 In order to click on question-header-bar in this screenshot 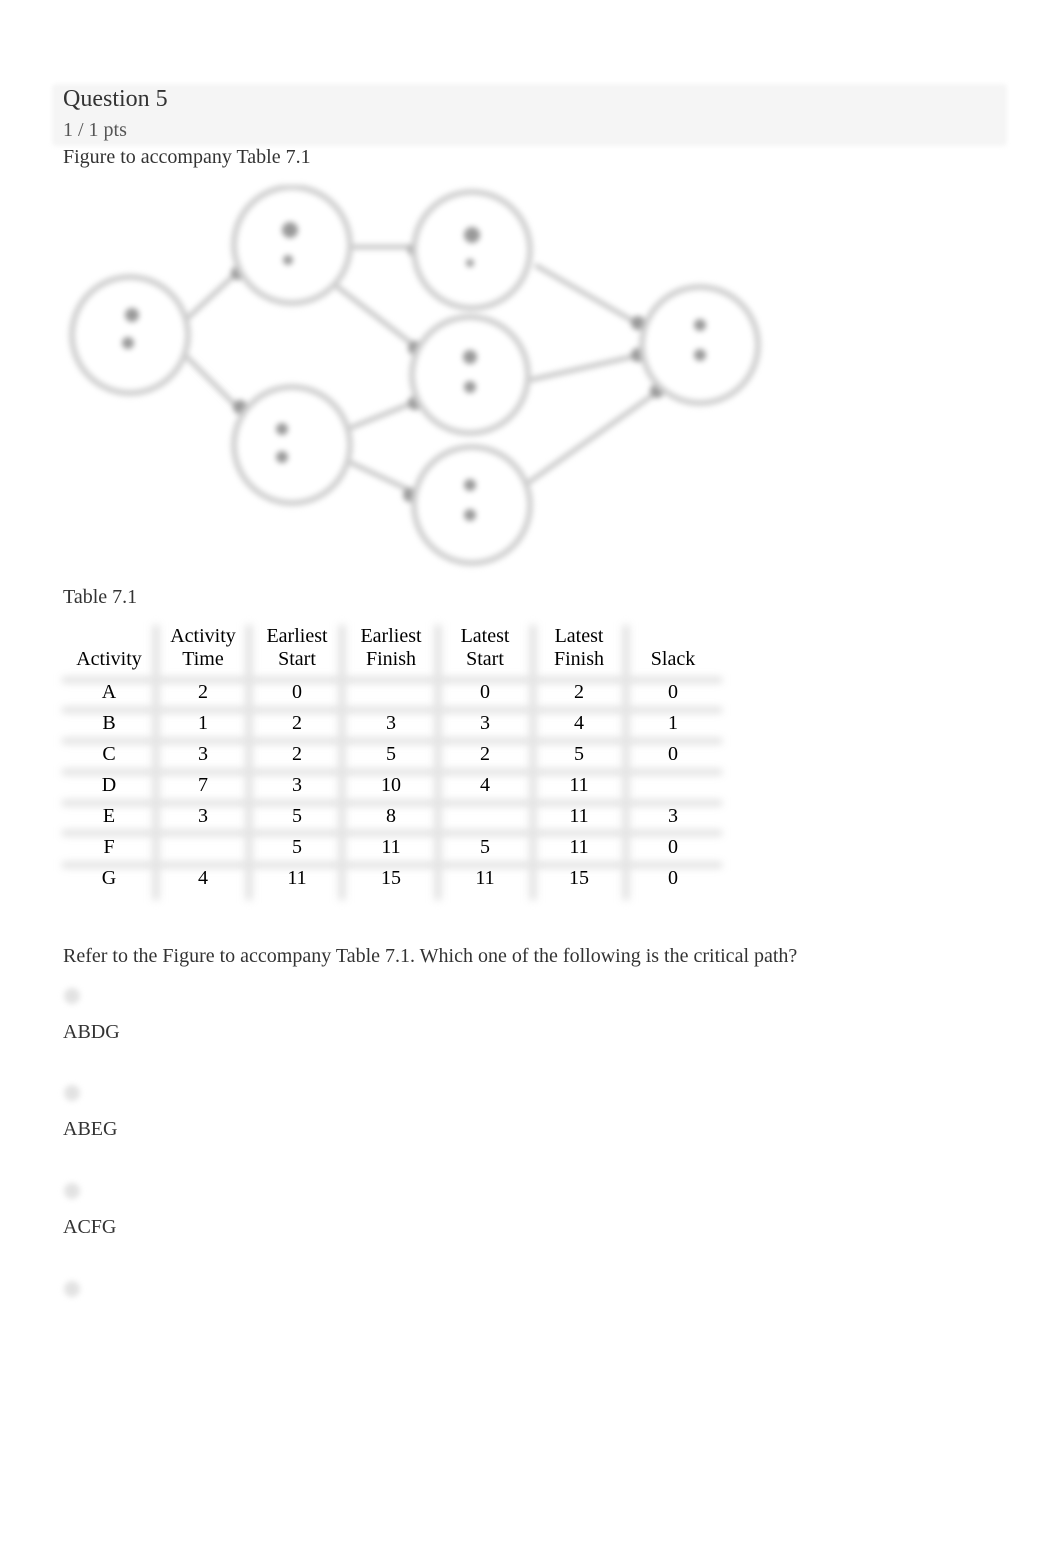, I will do `click(529, 115)`.